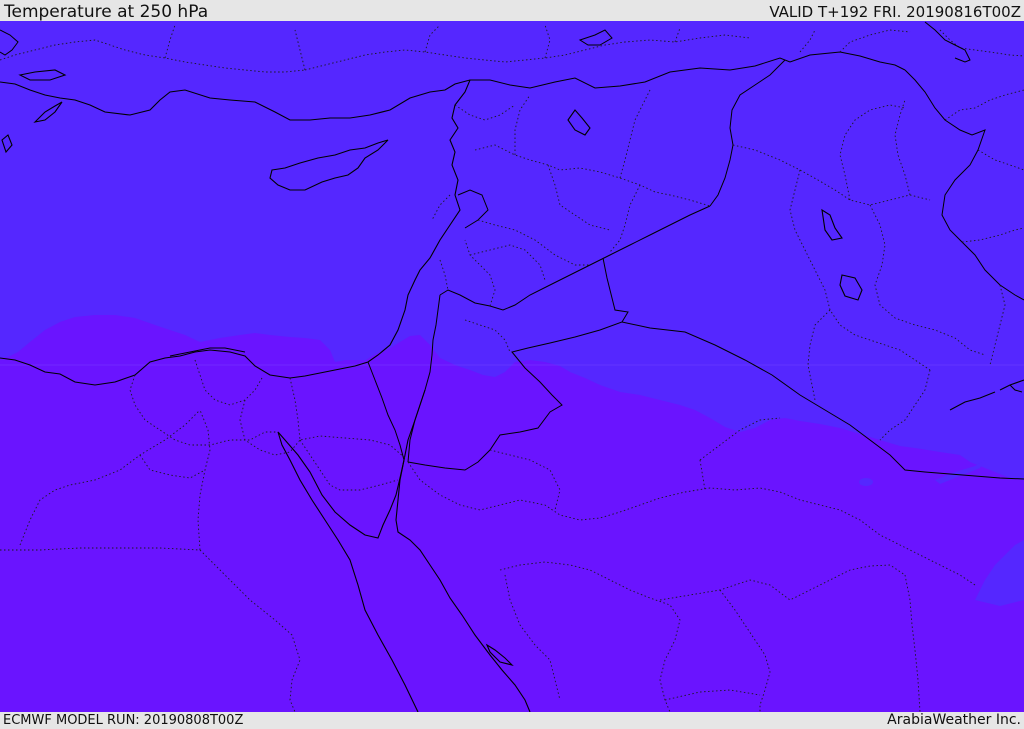 This screenshot has width=1024, height=729. I want to click on valid-time-label: VALID T+192 FRI. 20190816T00Z, so click(895, 12).